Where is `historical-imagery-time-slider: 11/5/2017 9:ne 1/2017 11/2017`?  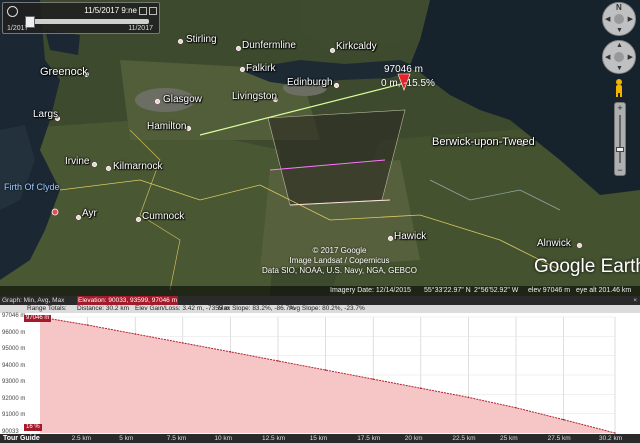 historical-imagery-time-slider: 11/5/2017 9:ne 1/2017 11/2017 is located at coordinates (81, 18).